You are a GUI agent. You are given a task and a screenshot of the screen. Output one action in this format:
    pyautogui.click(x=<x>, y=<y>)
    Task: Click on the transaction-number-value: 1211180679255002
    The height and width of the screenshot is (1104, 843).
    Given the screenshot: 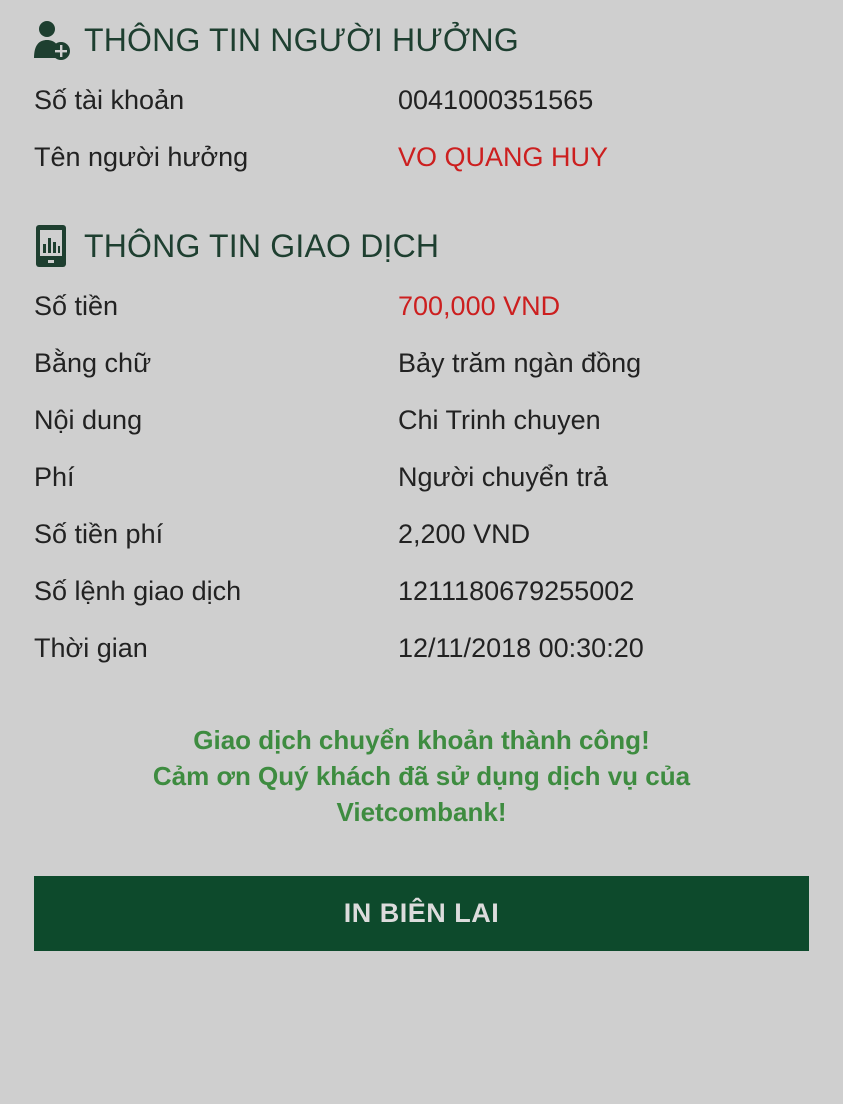 What is the action you would take?
    pyautogui.click(x=516, y=591)
    